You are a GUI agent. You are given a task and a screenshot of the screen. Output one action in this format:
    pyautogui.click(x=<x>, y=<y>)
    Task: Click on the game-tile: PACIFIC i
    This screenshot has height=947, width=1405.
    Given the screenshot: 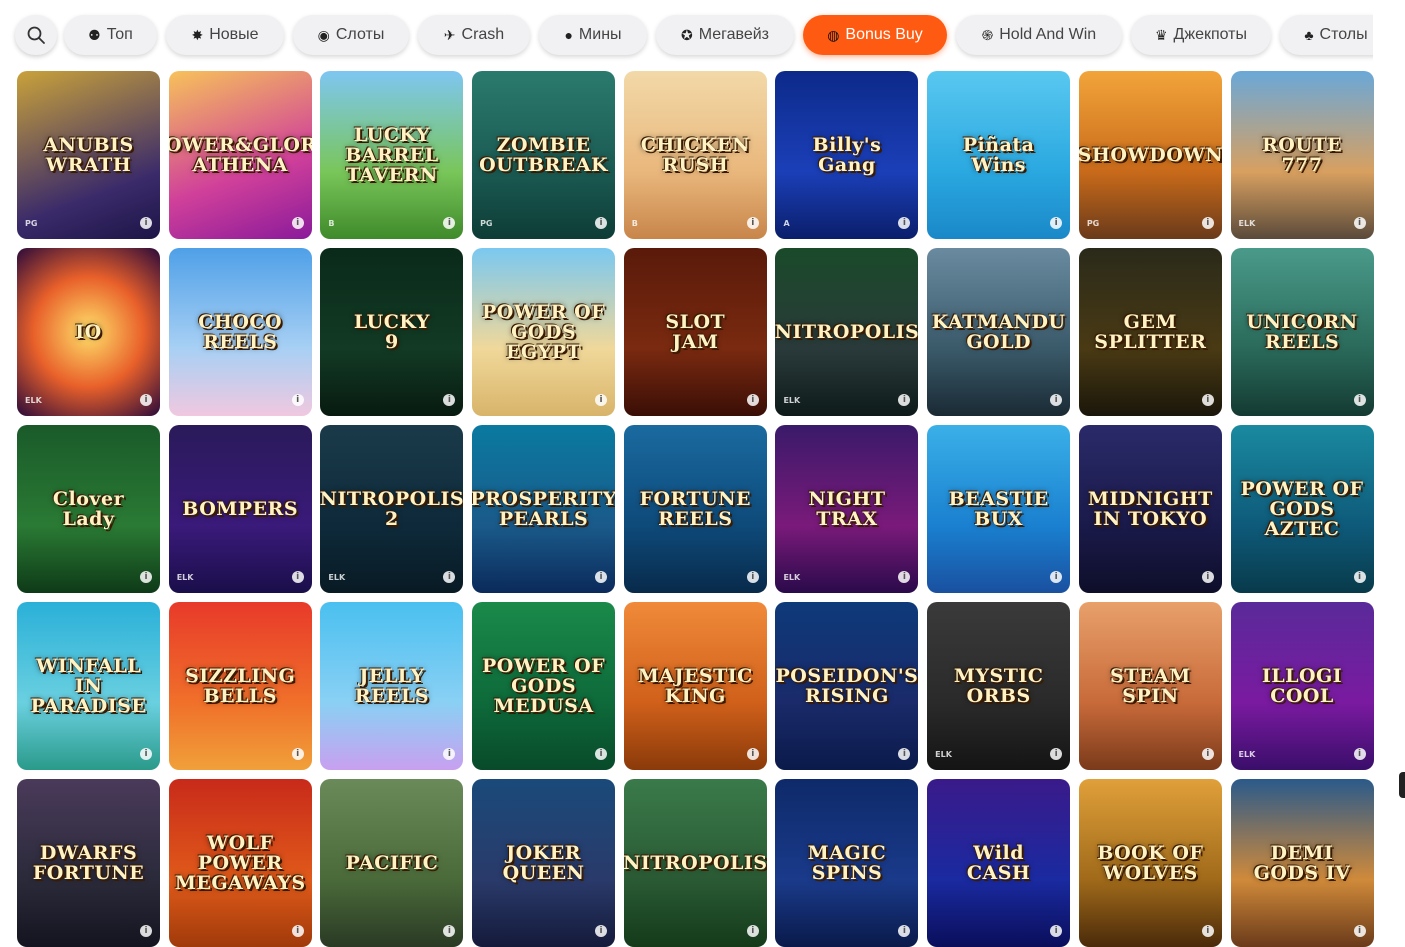 What is the action you would take?
    pyautogui.click(x=392, y=863)
    